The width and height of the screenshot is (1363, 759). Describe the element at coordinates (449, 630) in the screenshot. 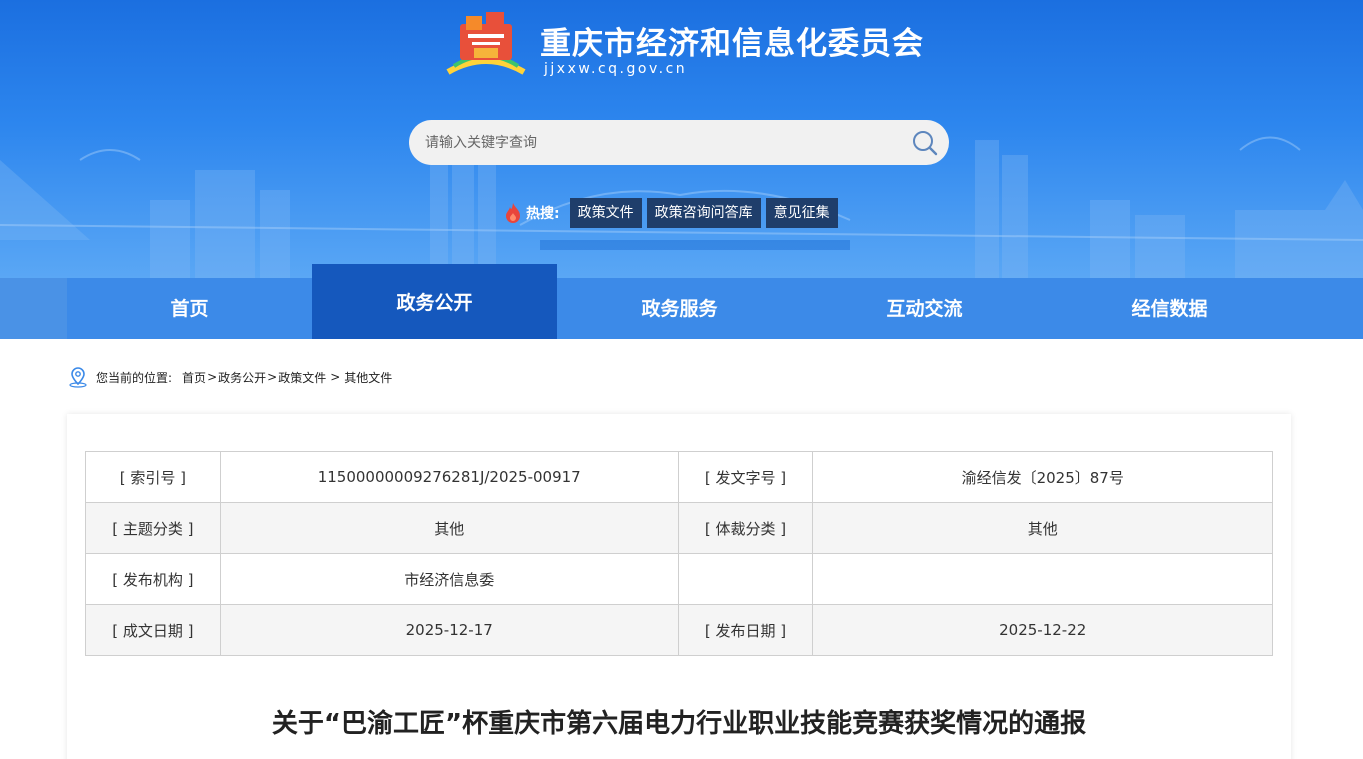

I see `meta-value-written-date: 2025-12-17` at that location.